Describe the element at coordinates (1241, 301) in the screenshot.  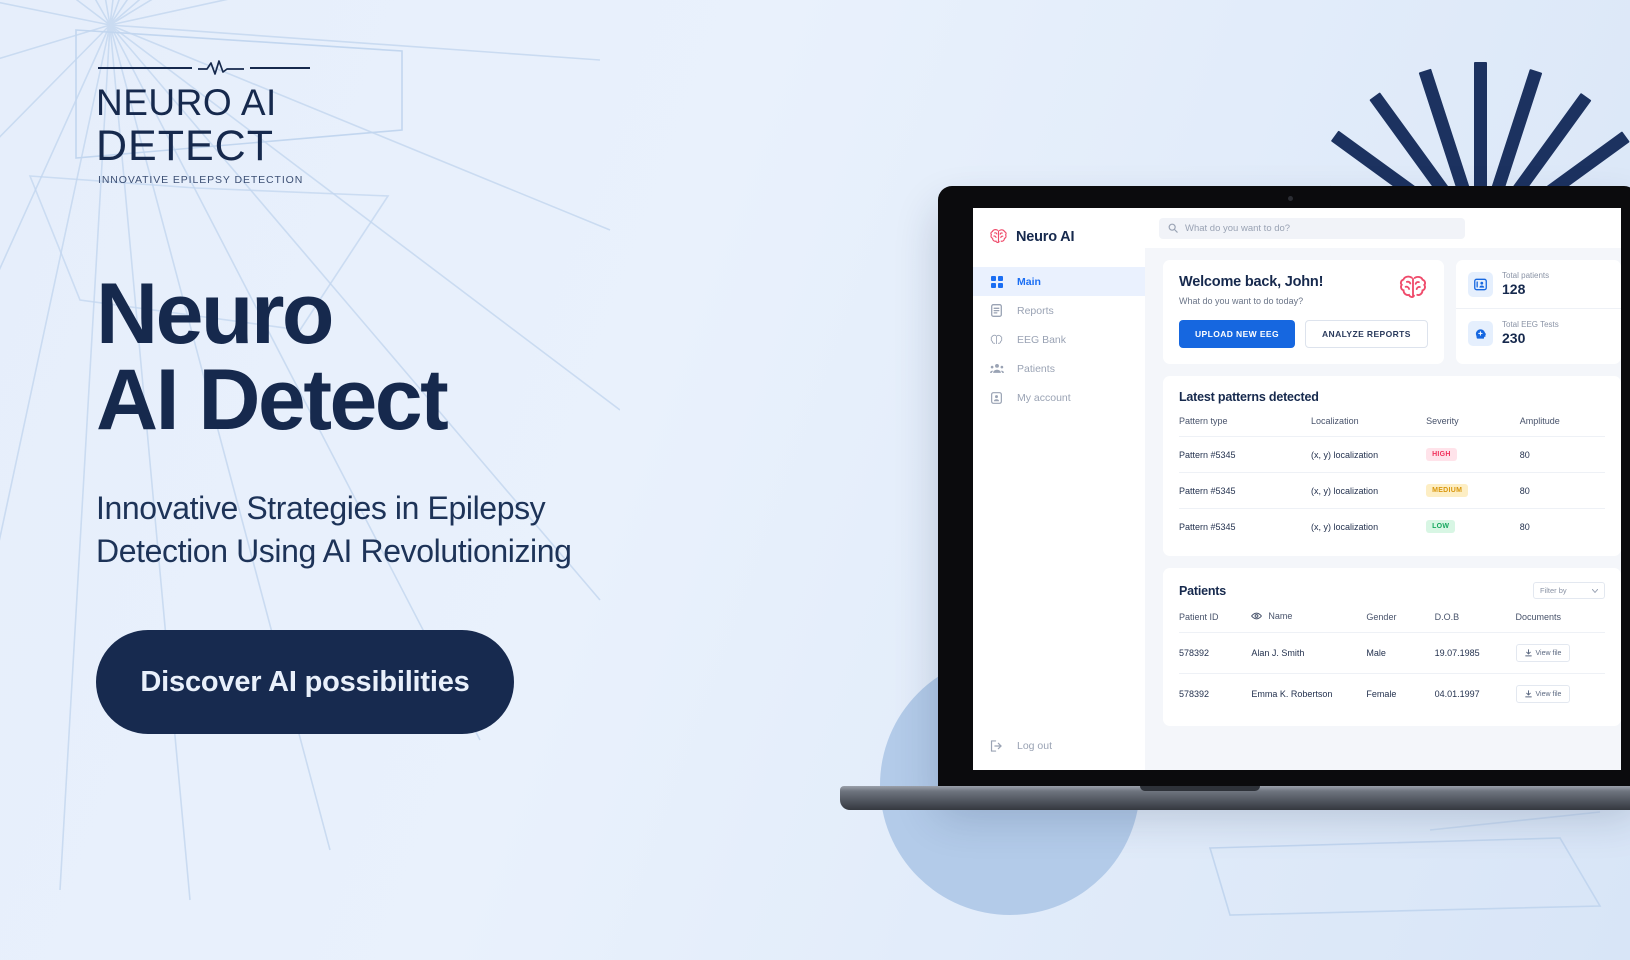
I see `welcome-subtitle: What do you want to do today?` at that location.